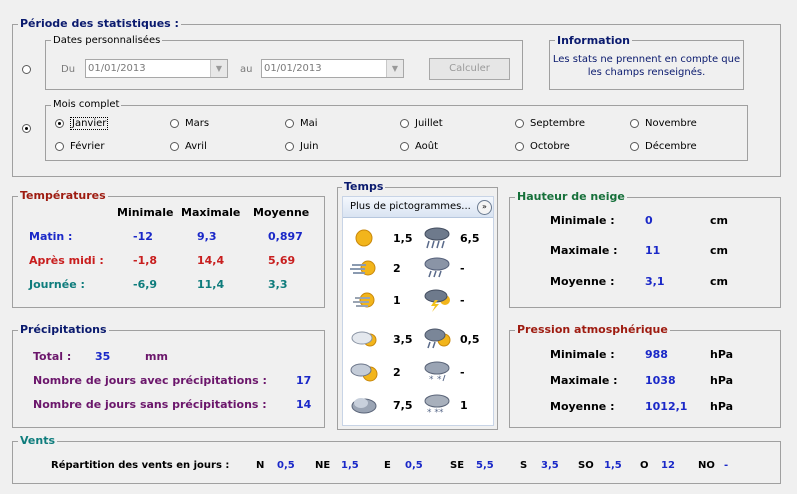 This screenshot has width=797, height=494. Describe the element at coordinates (246, 69) in the screenshot. I see `au-label: au` at that location.